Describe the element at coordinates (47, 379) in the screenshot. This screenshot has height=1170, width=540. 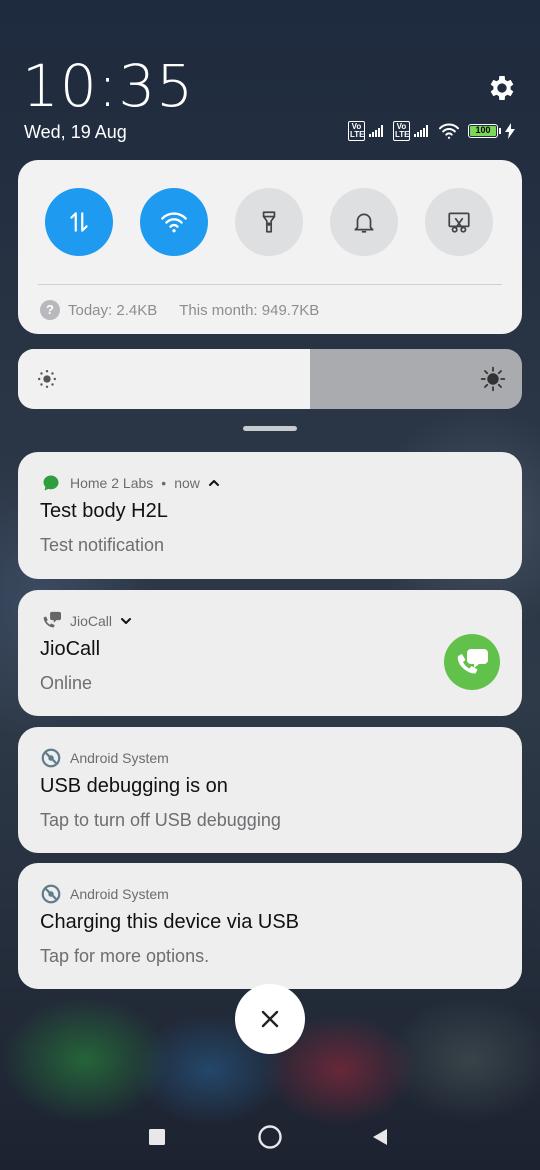
I see `brightness-low-icon` at that location.